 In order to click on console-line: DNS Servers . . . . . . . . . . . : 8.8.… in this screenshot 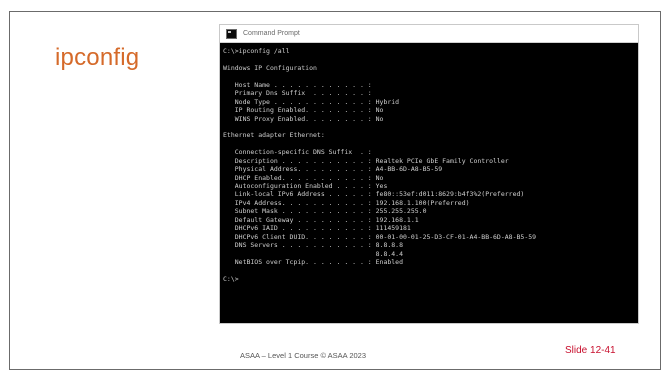, I will do `click(313, 245)`.